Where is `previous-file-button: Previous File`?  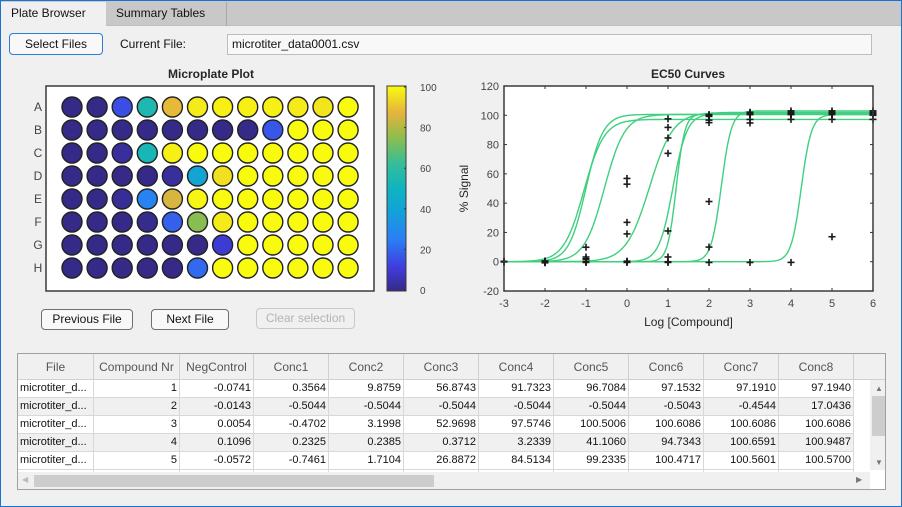
previous-file-button: Previous File is located at coordinates (87, 319).